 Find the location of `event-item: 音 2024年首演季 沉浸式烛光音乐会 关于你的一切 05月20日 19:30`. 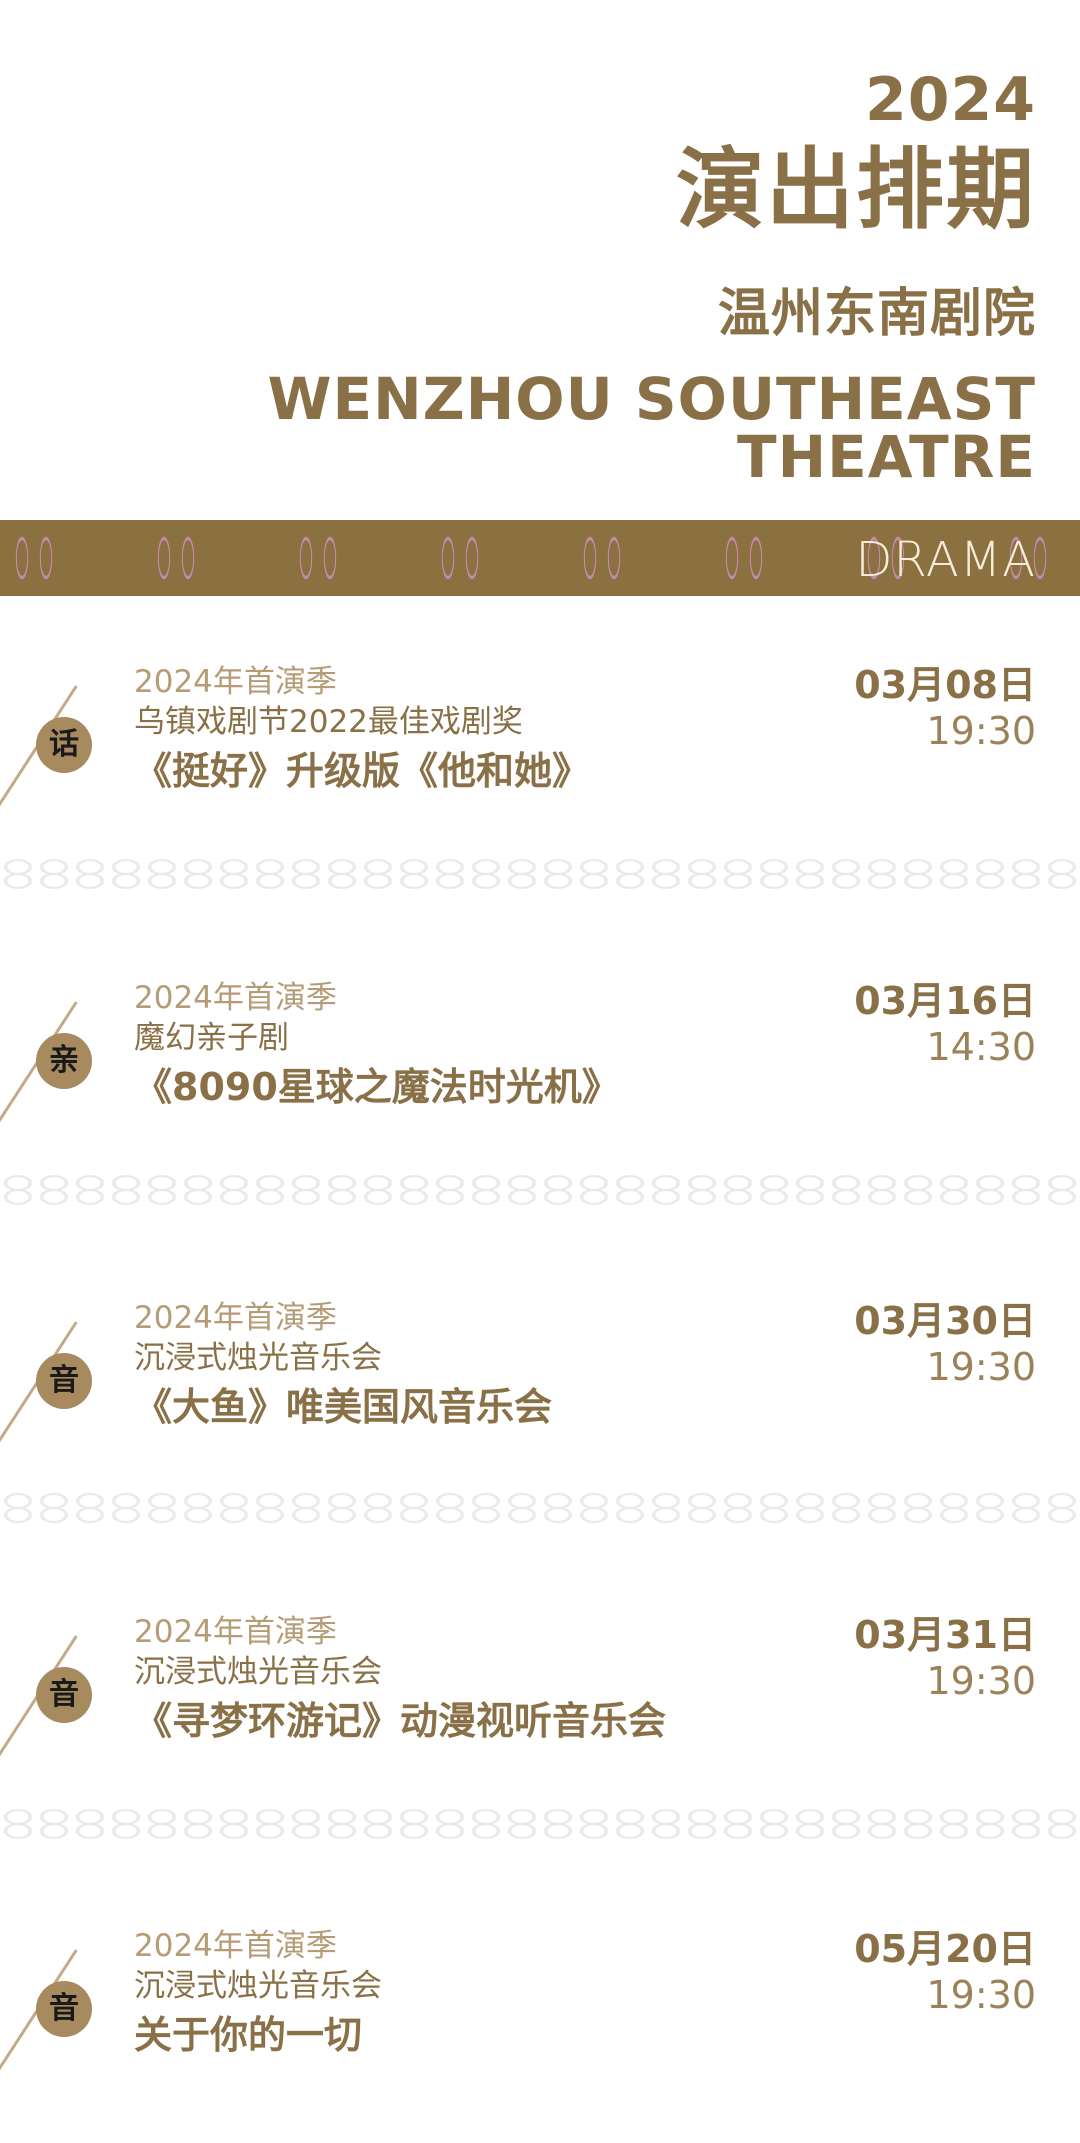

event-item: 音 2024年首演季 沉浸式烛光音乐会 关于你的一切 05月20日 19:30 is located at coordinates (540, 2011).